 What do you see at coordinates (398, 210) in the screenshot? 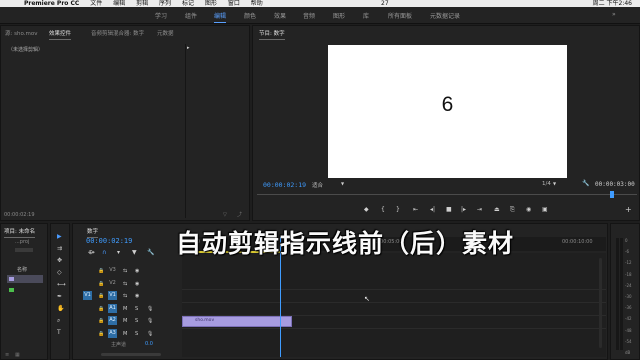
I see `mark-out-icon: }` at bounding box center [398, 210].